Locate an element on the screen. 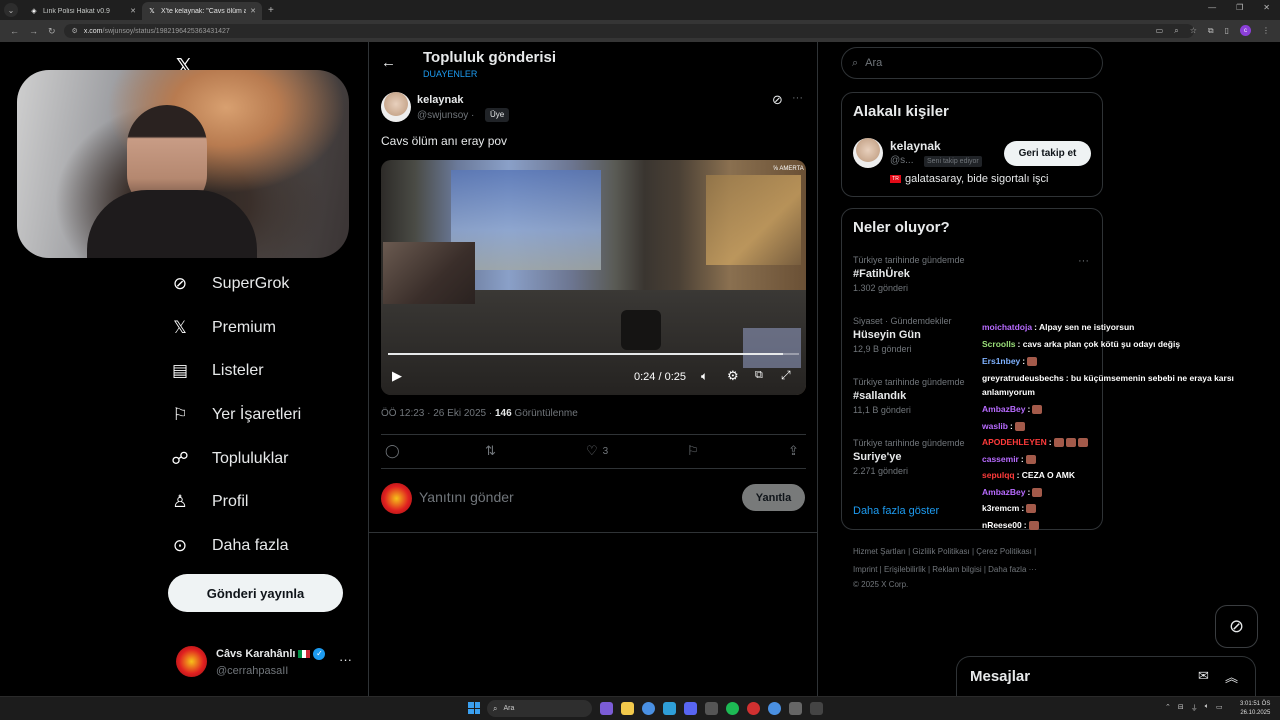 The height and width of the screenshot is (720, 1280). grok-float-button: ⊘ is located at coordinates (1236, 626).